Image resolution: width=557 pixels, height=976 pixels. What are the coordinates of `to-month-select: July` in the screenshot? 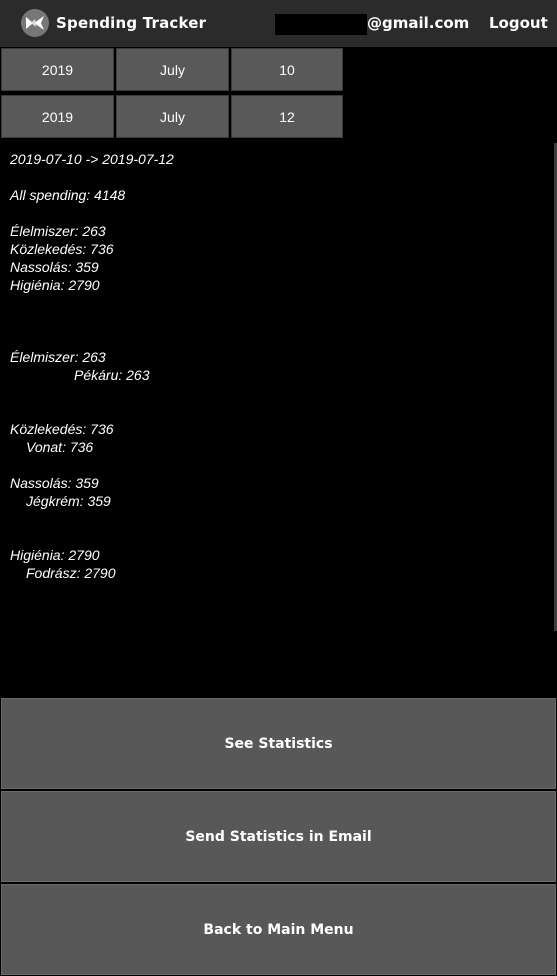 It's located at (172, 116).